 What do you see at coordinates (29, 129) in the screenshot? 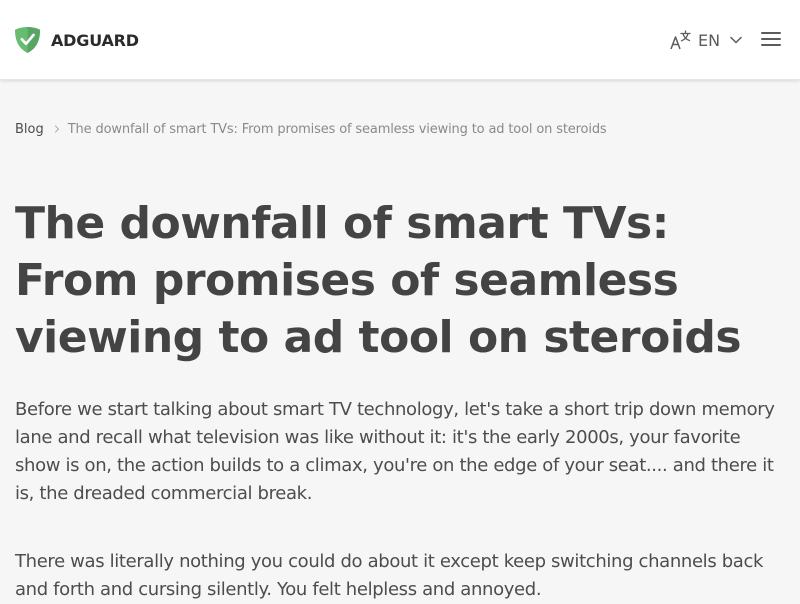
I see `breadcrumb-blog-link: Blog` at bounding box center [29, 129].